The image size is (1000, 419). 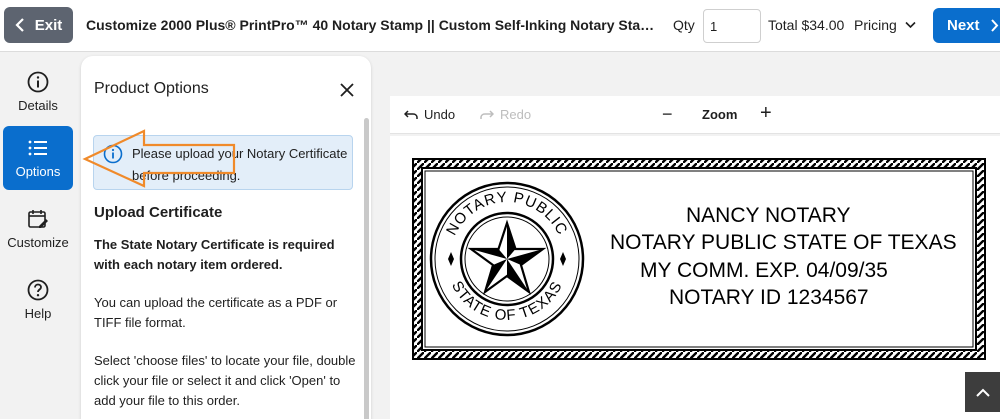 I want to click on zoom-out-button: −, so click(x=667, y=114).